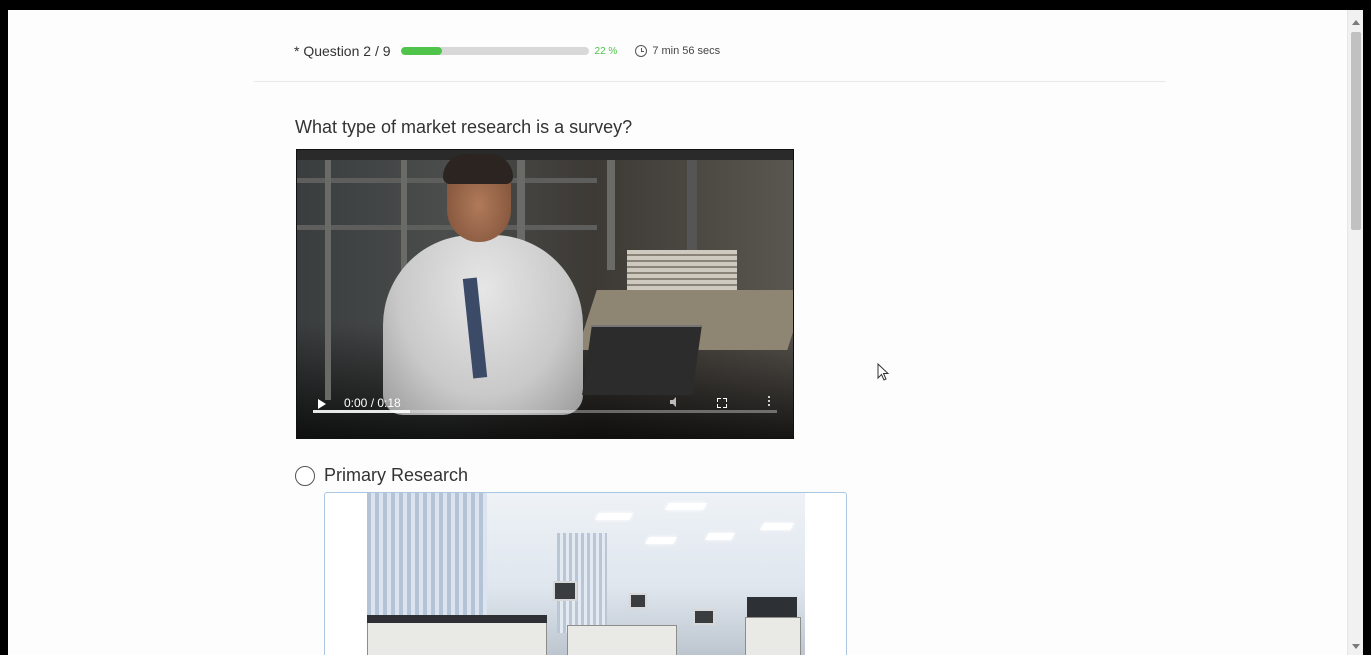  I want to click on answer-image, so click(585, 573).